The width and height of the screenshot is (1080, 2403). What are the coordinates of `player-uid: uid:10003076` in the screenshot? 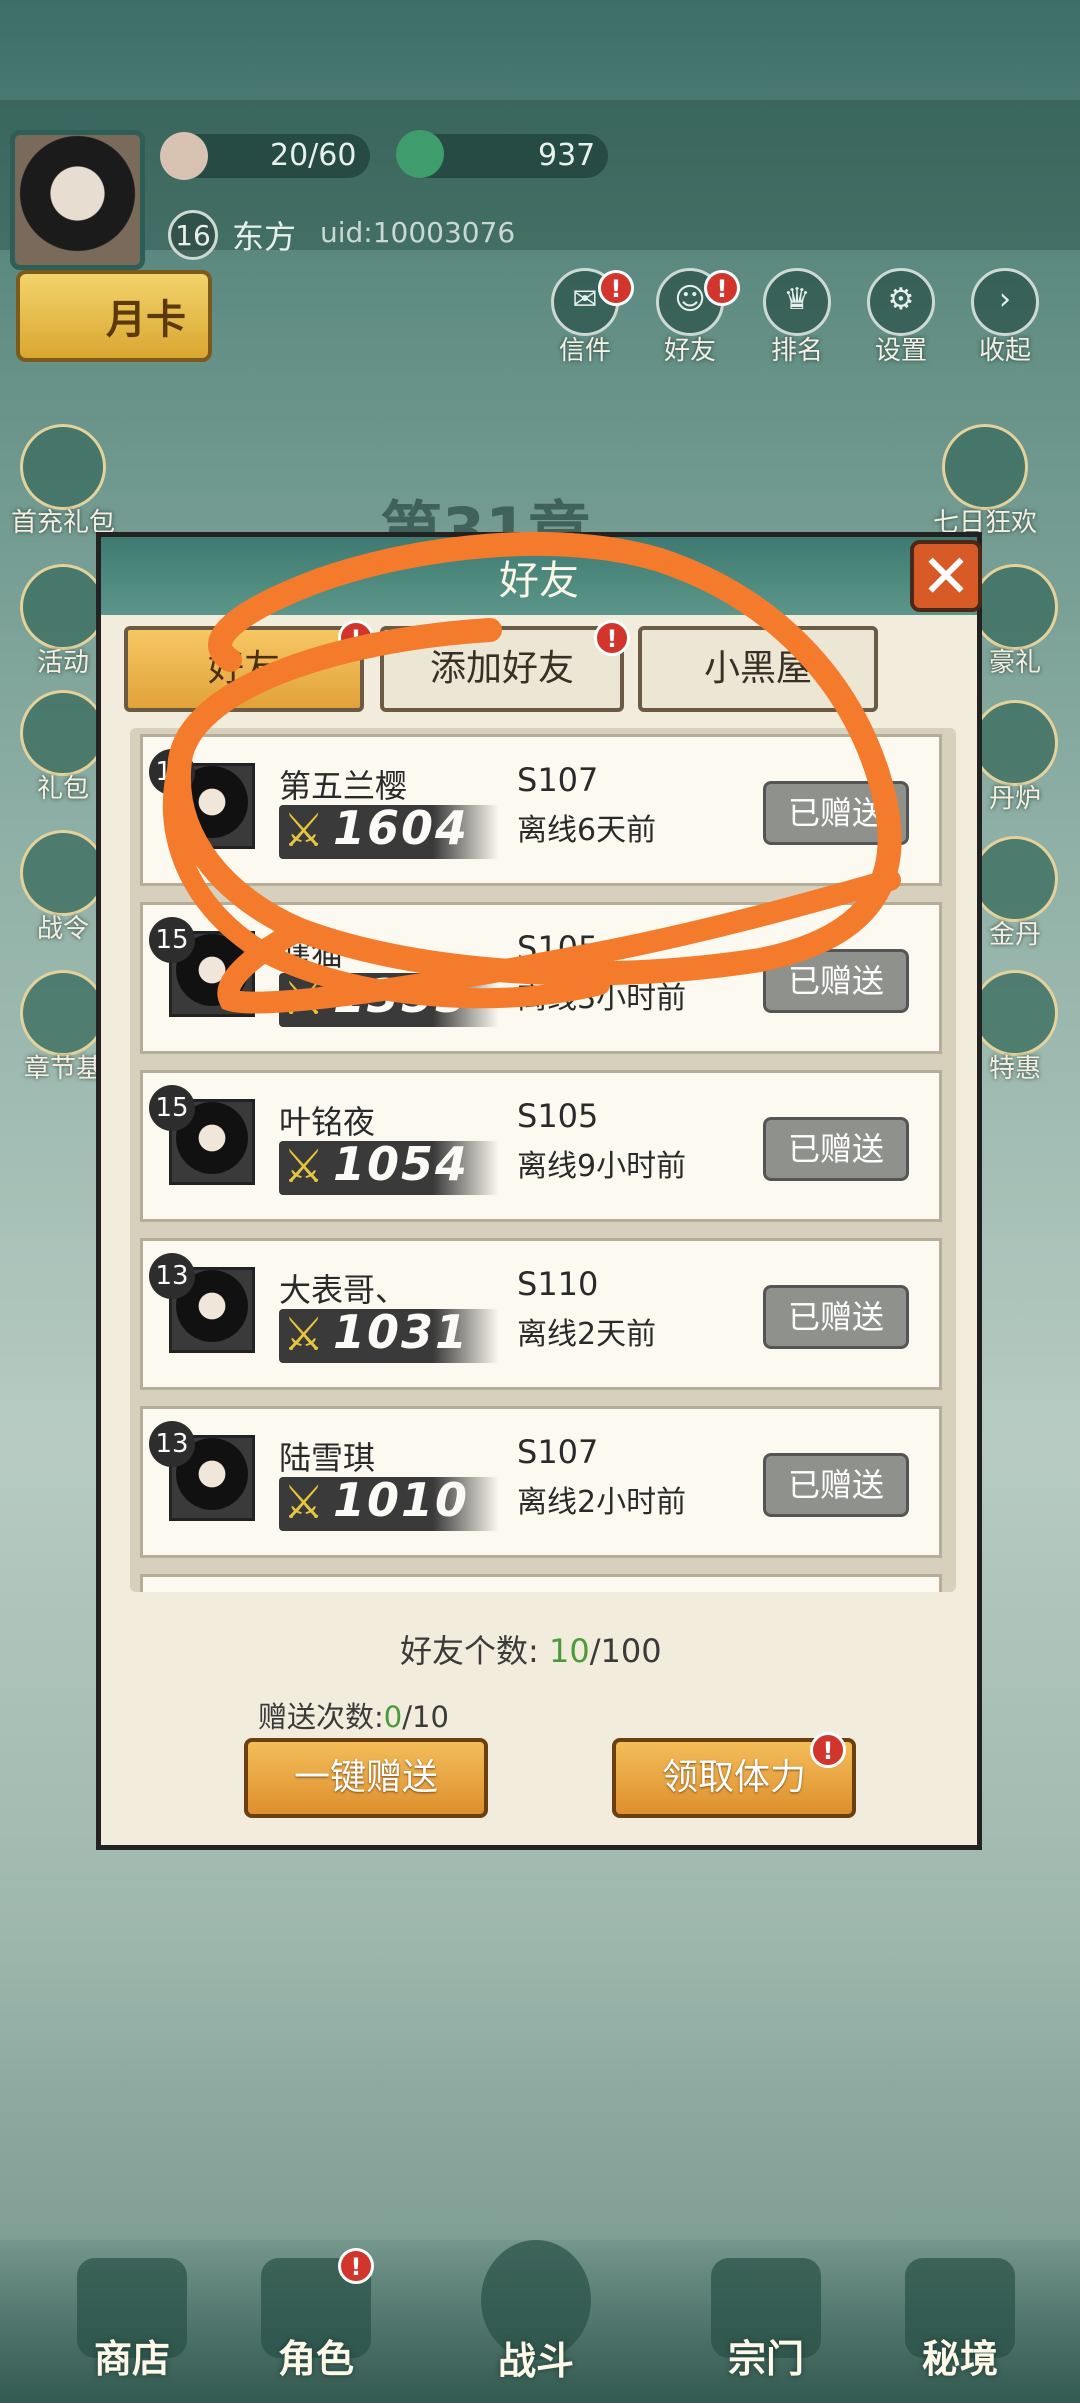 It's located at (418, 232).